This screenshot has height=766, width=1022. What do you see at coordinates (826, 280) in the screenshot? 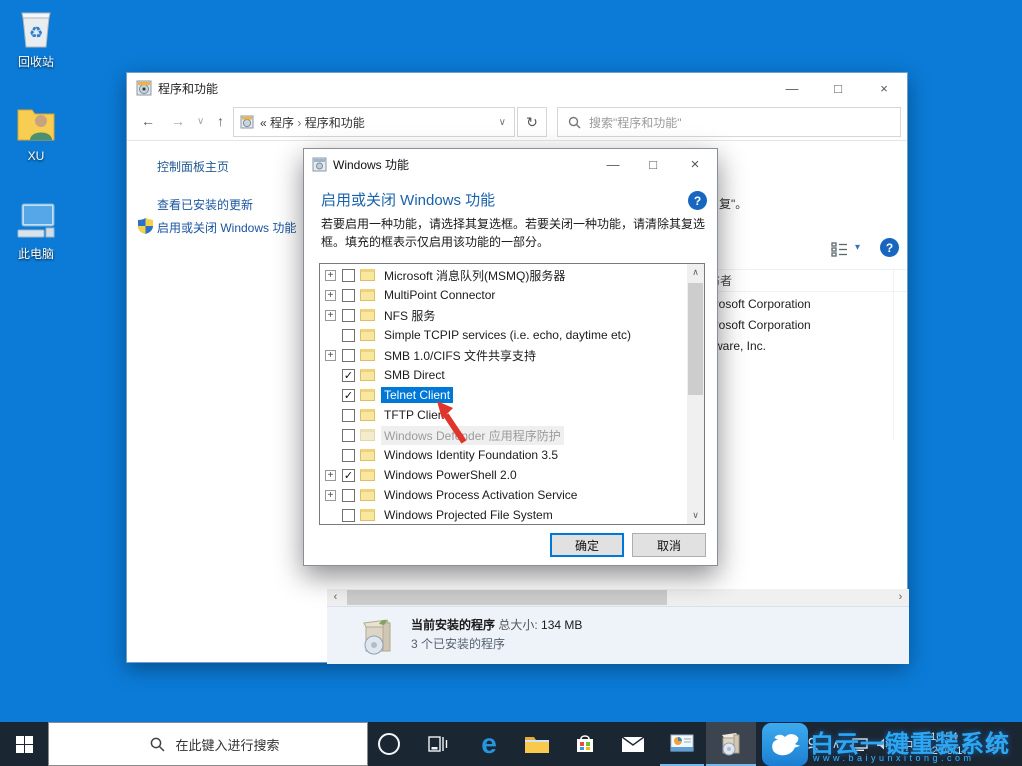
I see `column-header-publisher: 发布者` at bounding box center [826, 280].